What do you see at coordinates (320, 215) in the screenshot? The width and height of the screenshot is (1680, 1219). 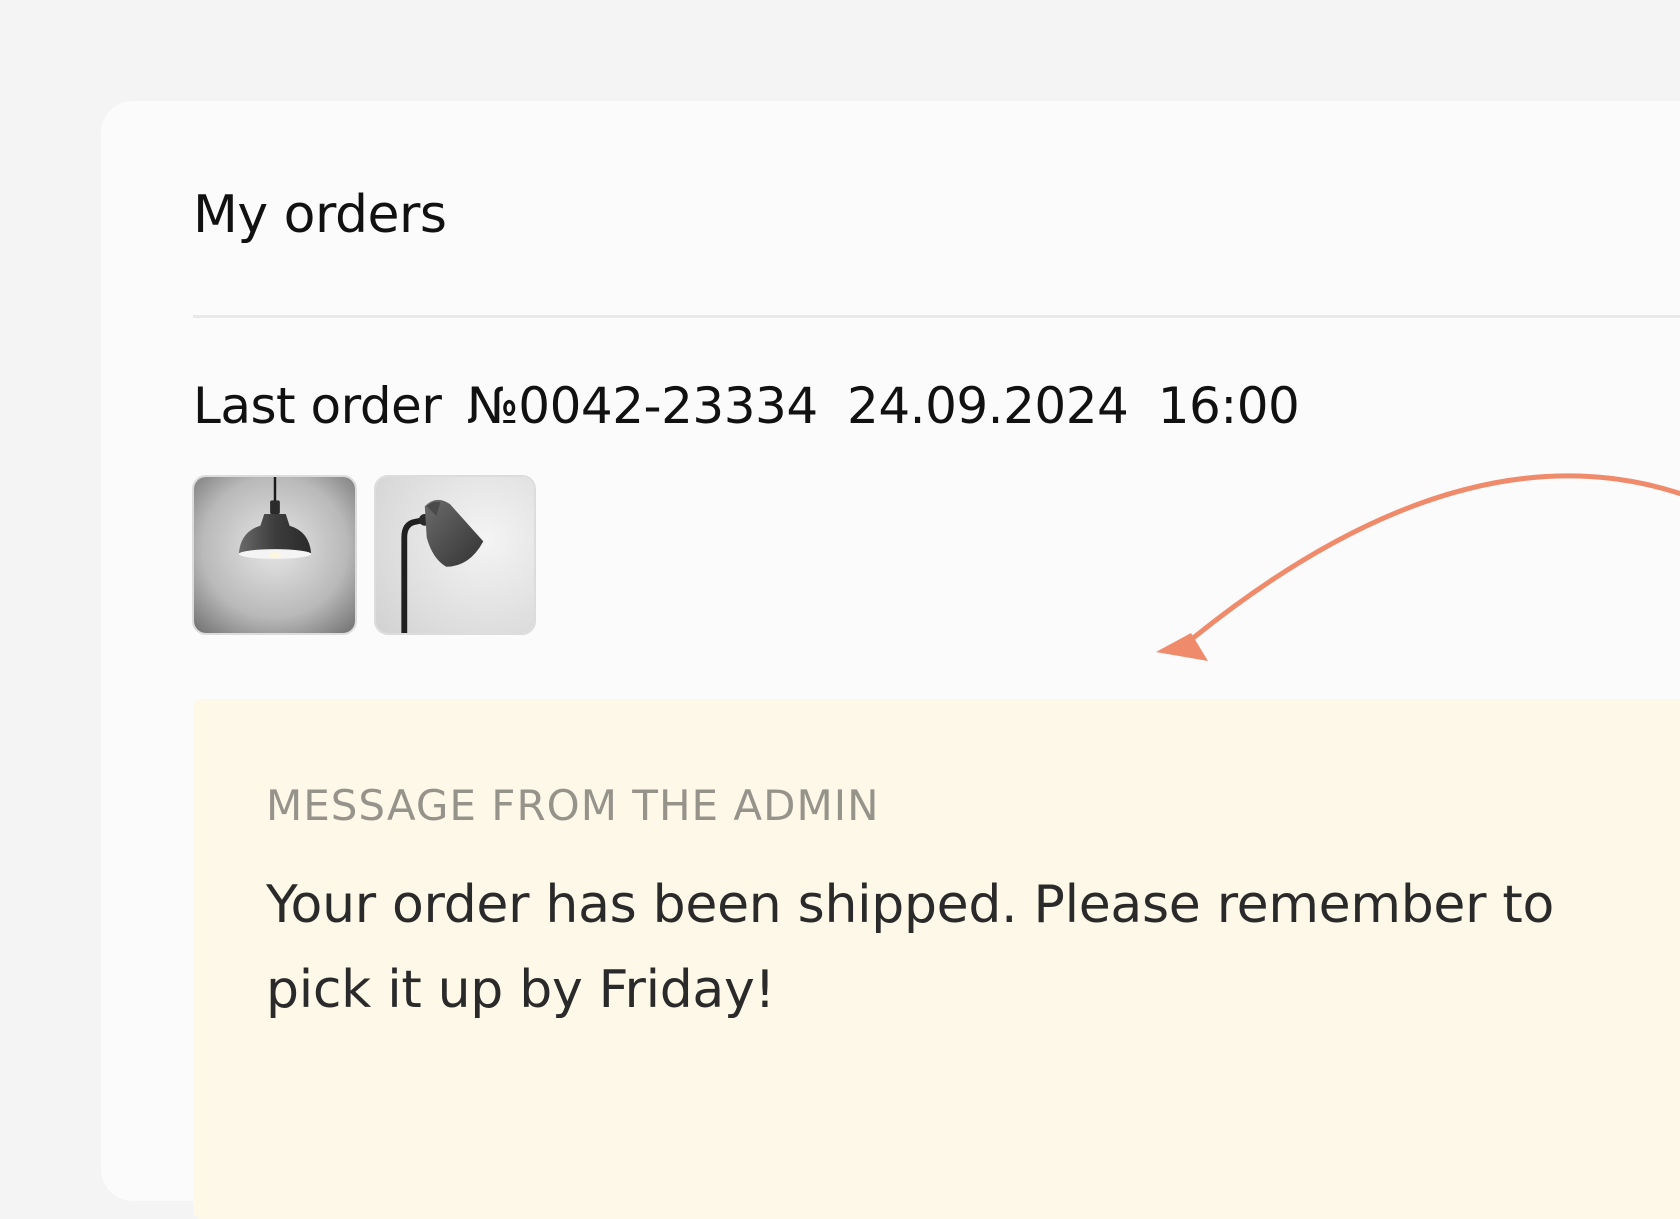 I see `page-title: My orders` at bounding box center [320, 215].